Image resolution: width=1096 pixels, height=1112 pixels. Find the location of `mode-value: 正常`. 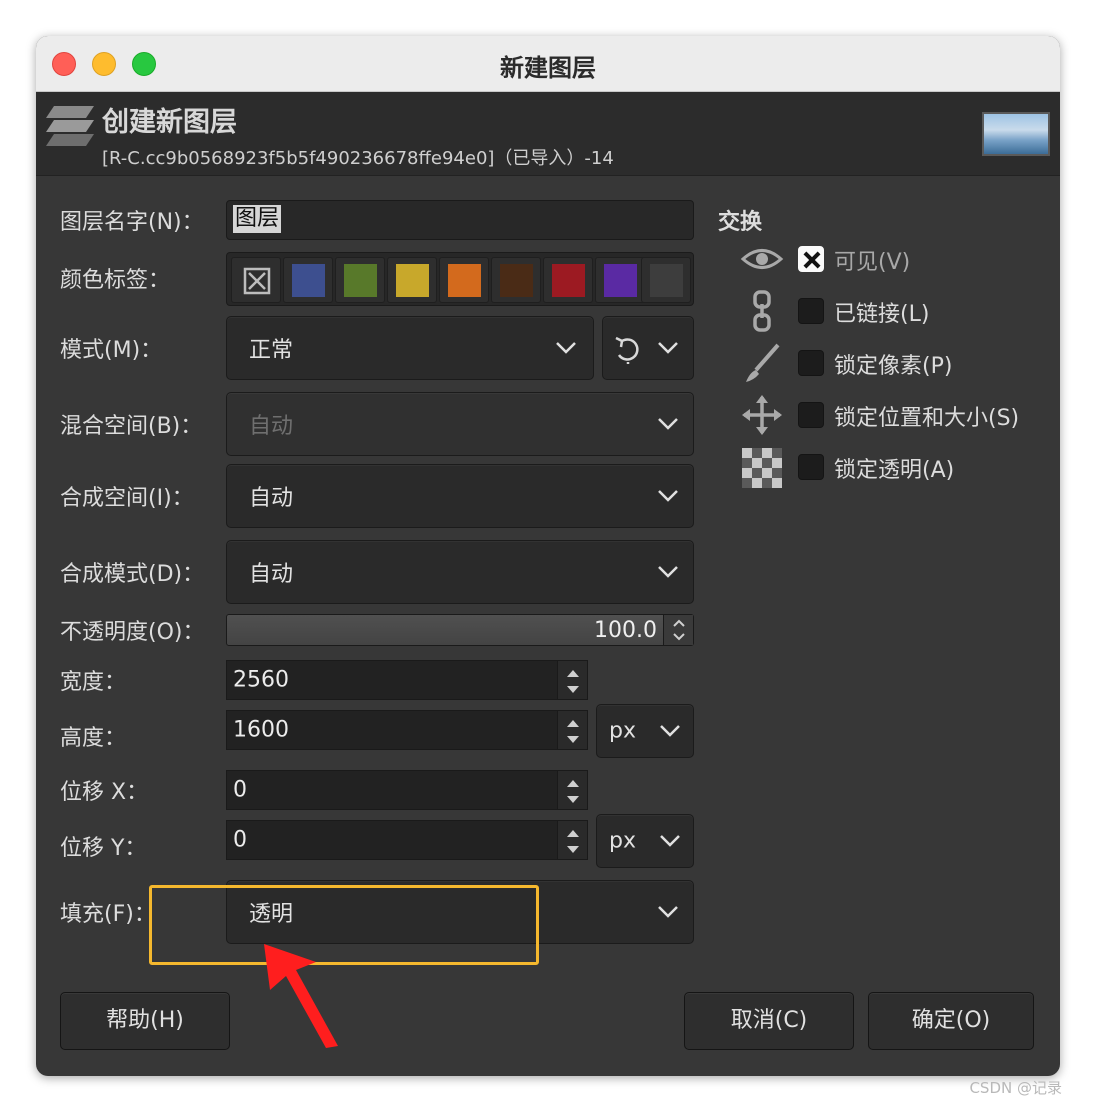

mode-value: 正常 is located at coordinates (271, 350).